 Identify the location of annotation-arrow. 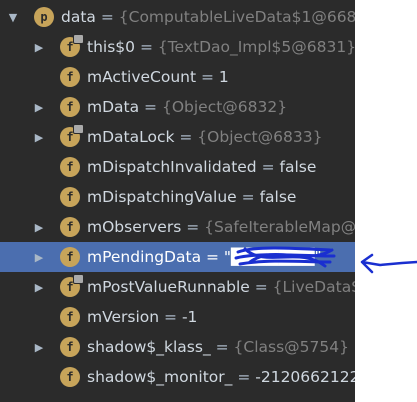
(388, 263).